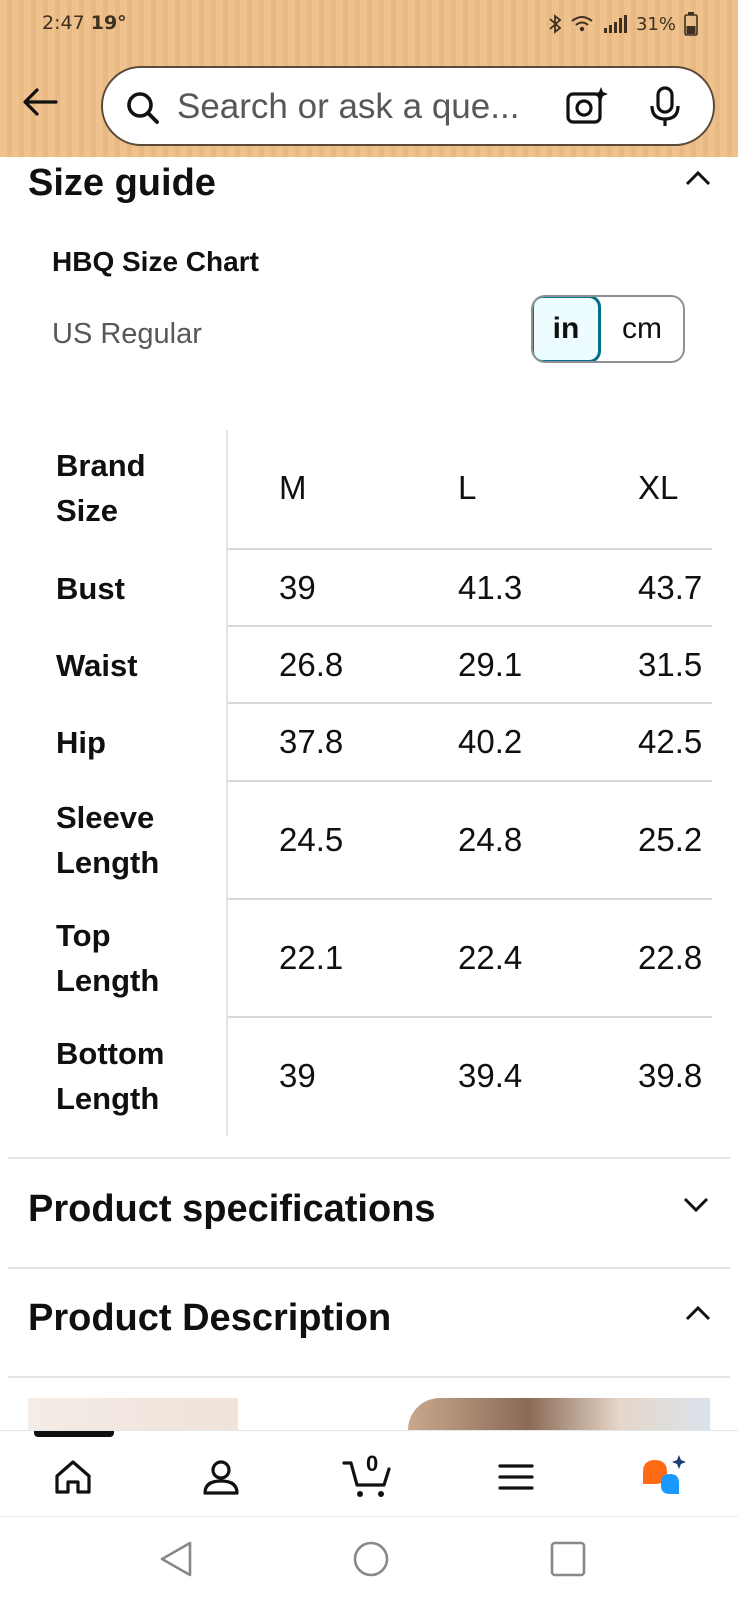 This screenshot has height=1600, width=738. What do you see at coordinates (122, 183) in the screenshot?
I see `size-guide-title: Size guide` at bounding box center [122, 183].